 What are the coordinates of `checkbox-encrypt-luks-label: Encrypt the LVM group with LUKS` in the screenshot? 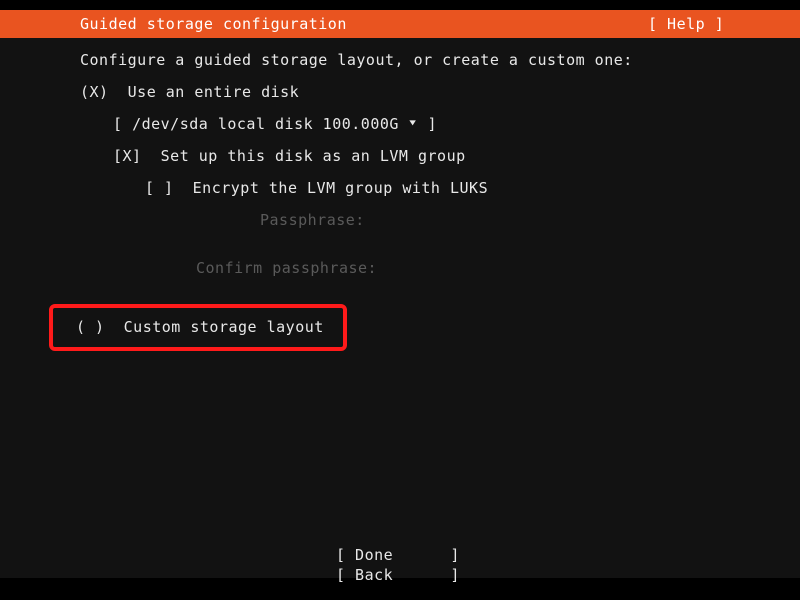 It's located at (340, 188).